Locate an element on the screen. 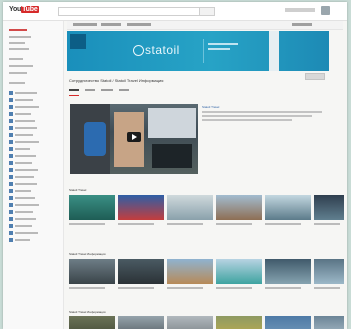 This screenshot has width=351, height=329. tab-home is located at coordinates (74, 90).